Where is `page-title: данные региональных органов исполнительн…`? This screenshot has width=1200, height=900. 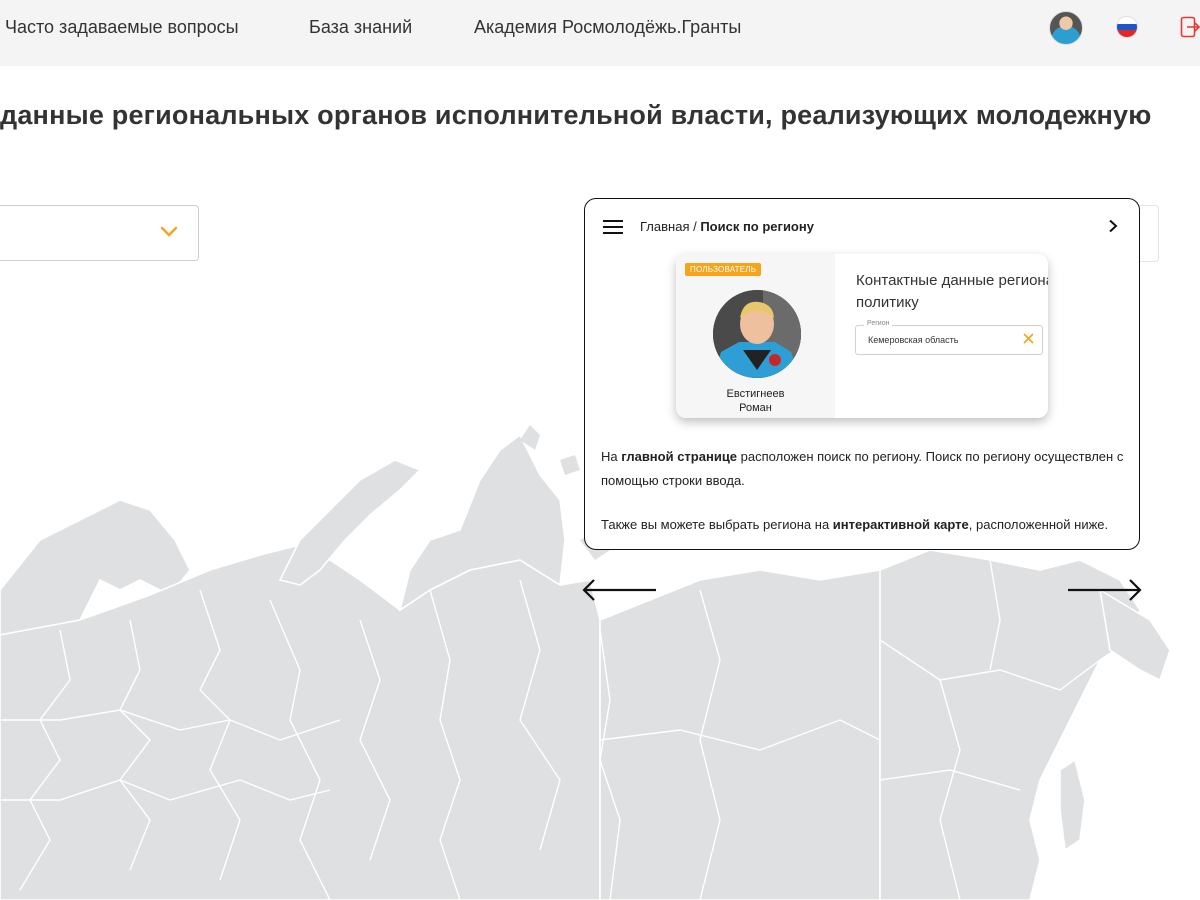
page-title: данные региональных органов исполнительн… is located at coordinates (576, 115).